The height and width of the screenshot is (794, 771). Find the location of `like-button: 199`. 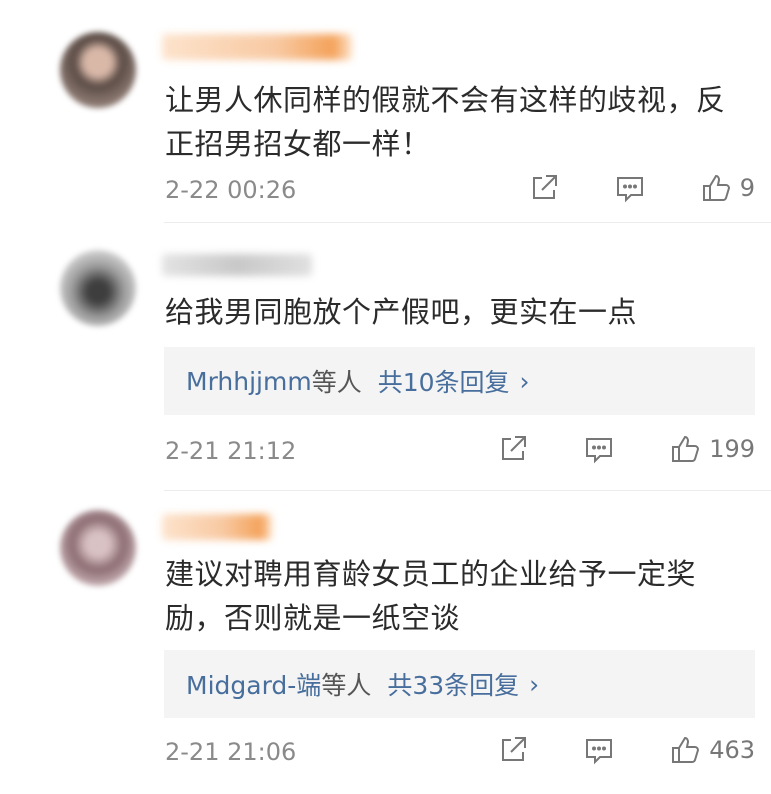

like-button: 199 is located at coordinates (712, 449).